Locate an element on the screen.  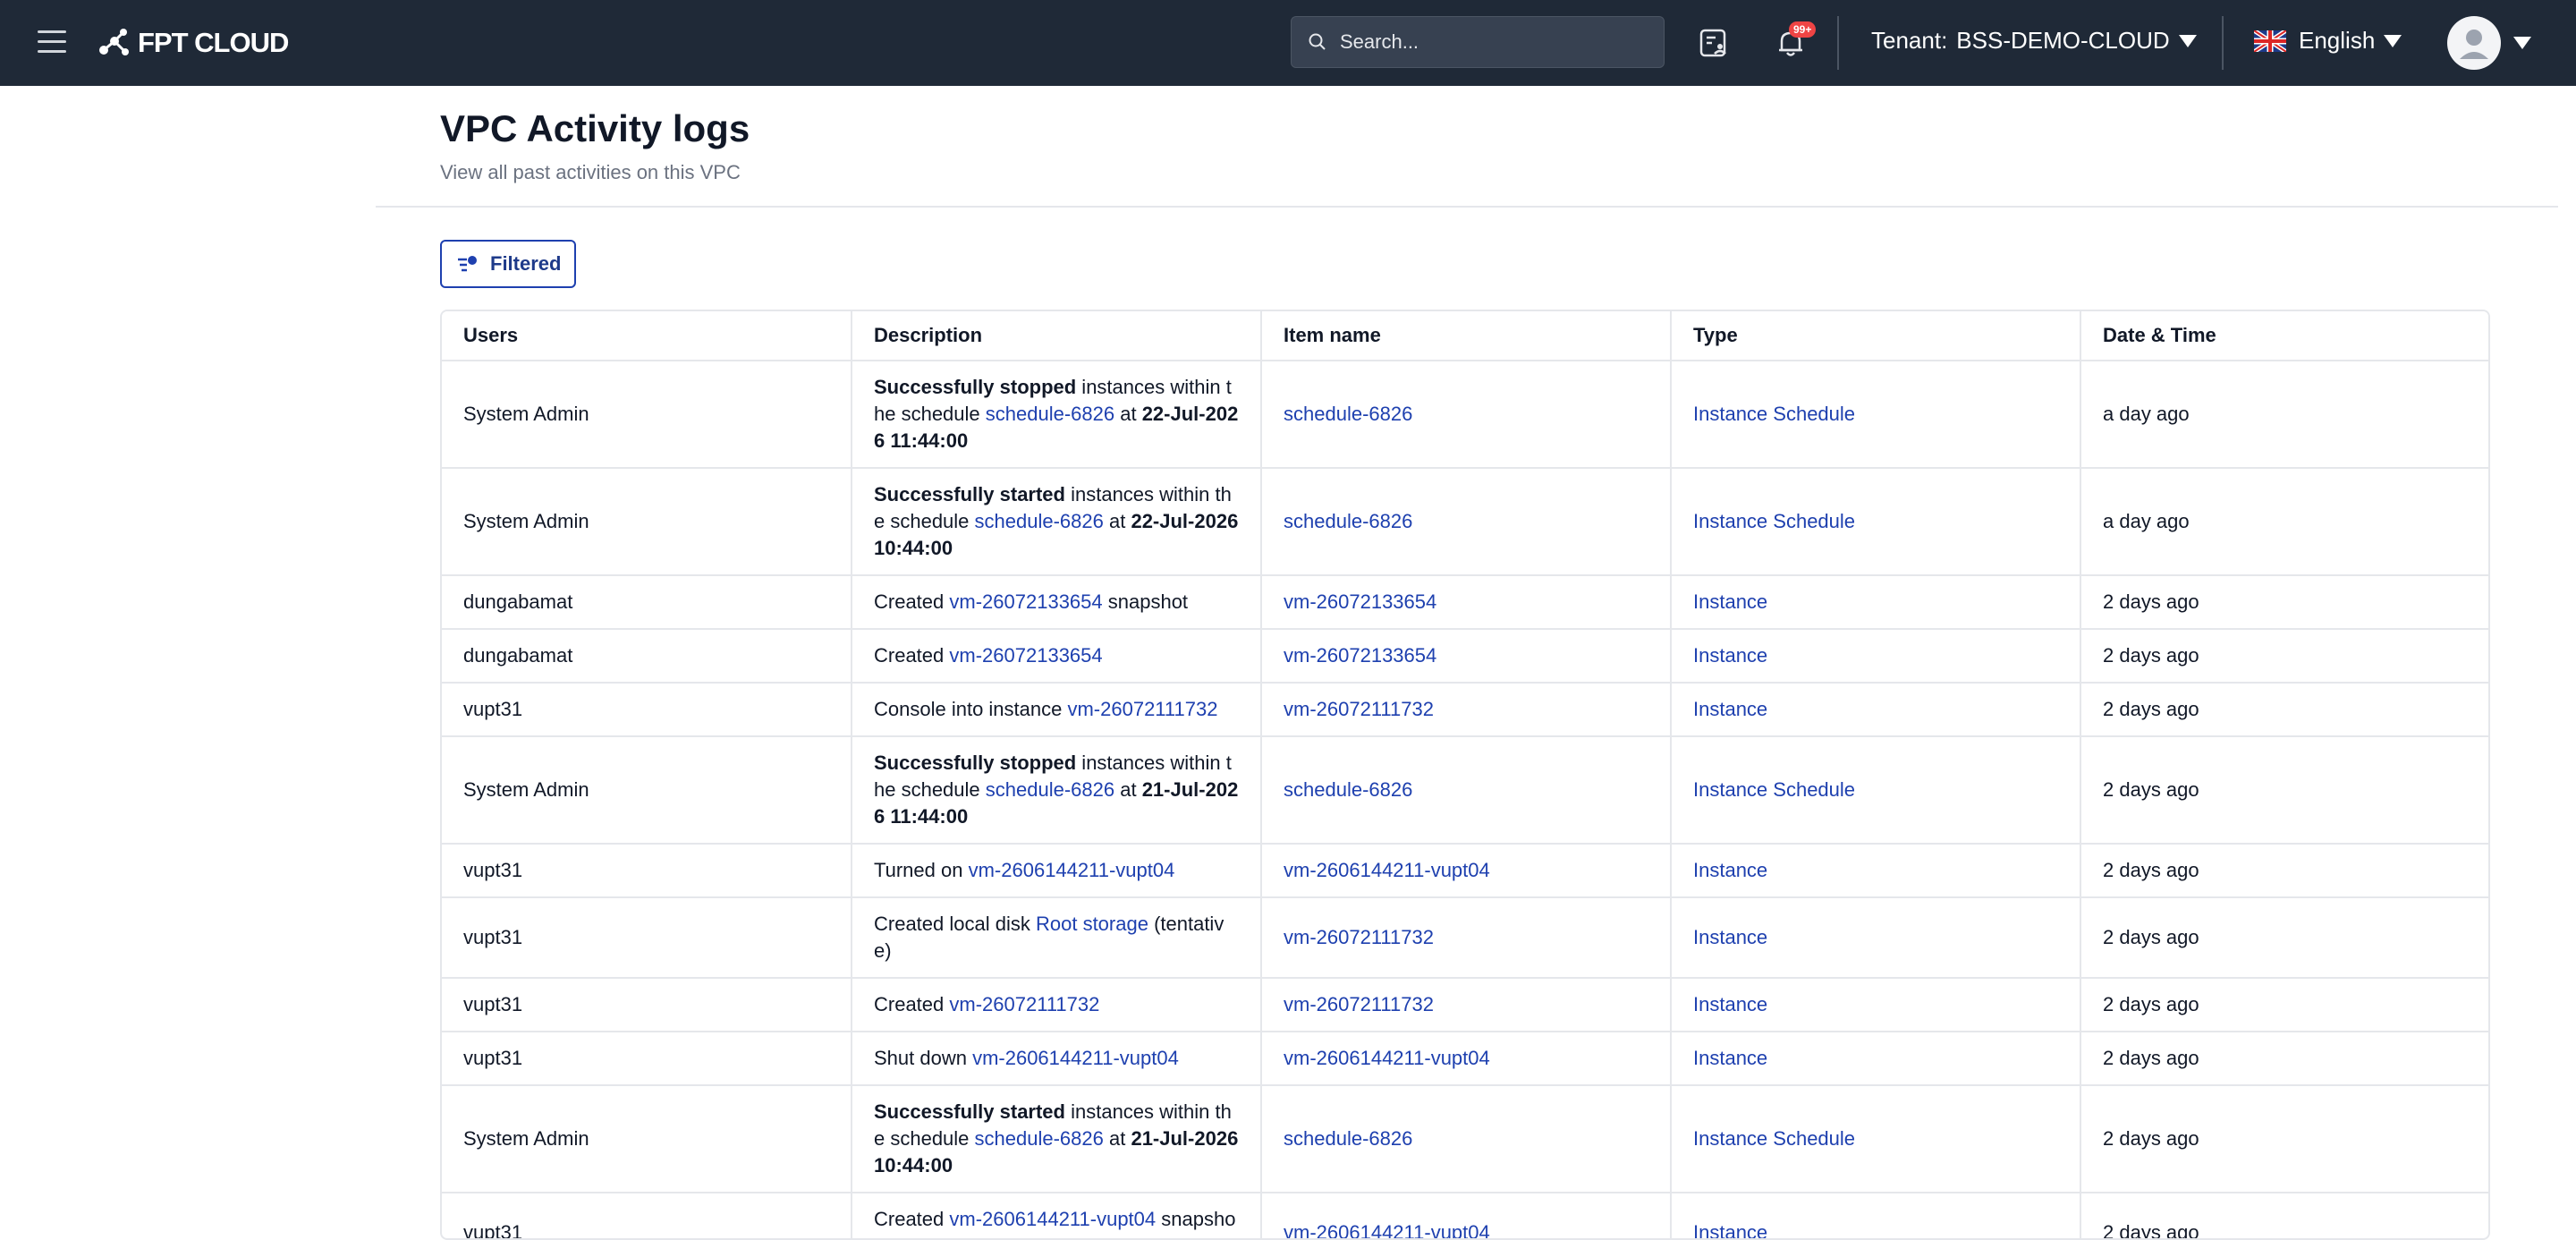
search-box is located at coordinates (1478, 42).